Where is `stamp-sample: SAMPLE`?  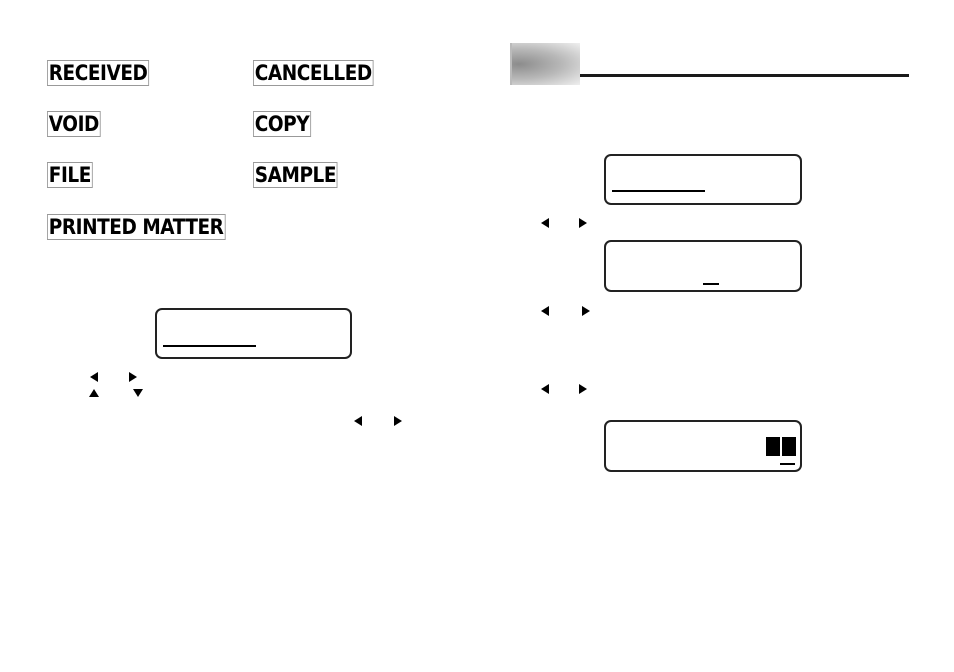 stamp-sample: SAMPLE is located at coordinates (295, 175).